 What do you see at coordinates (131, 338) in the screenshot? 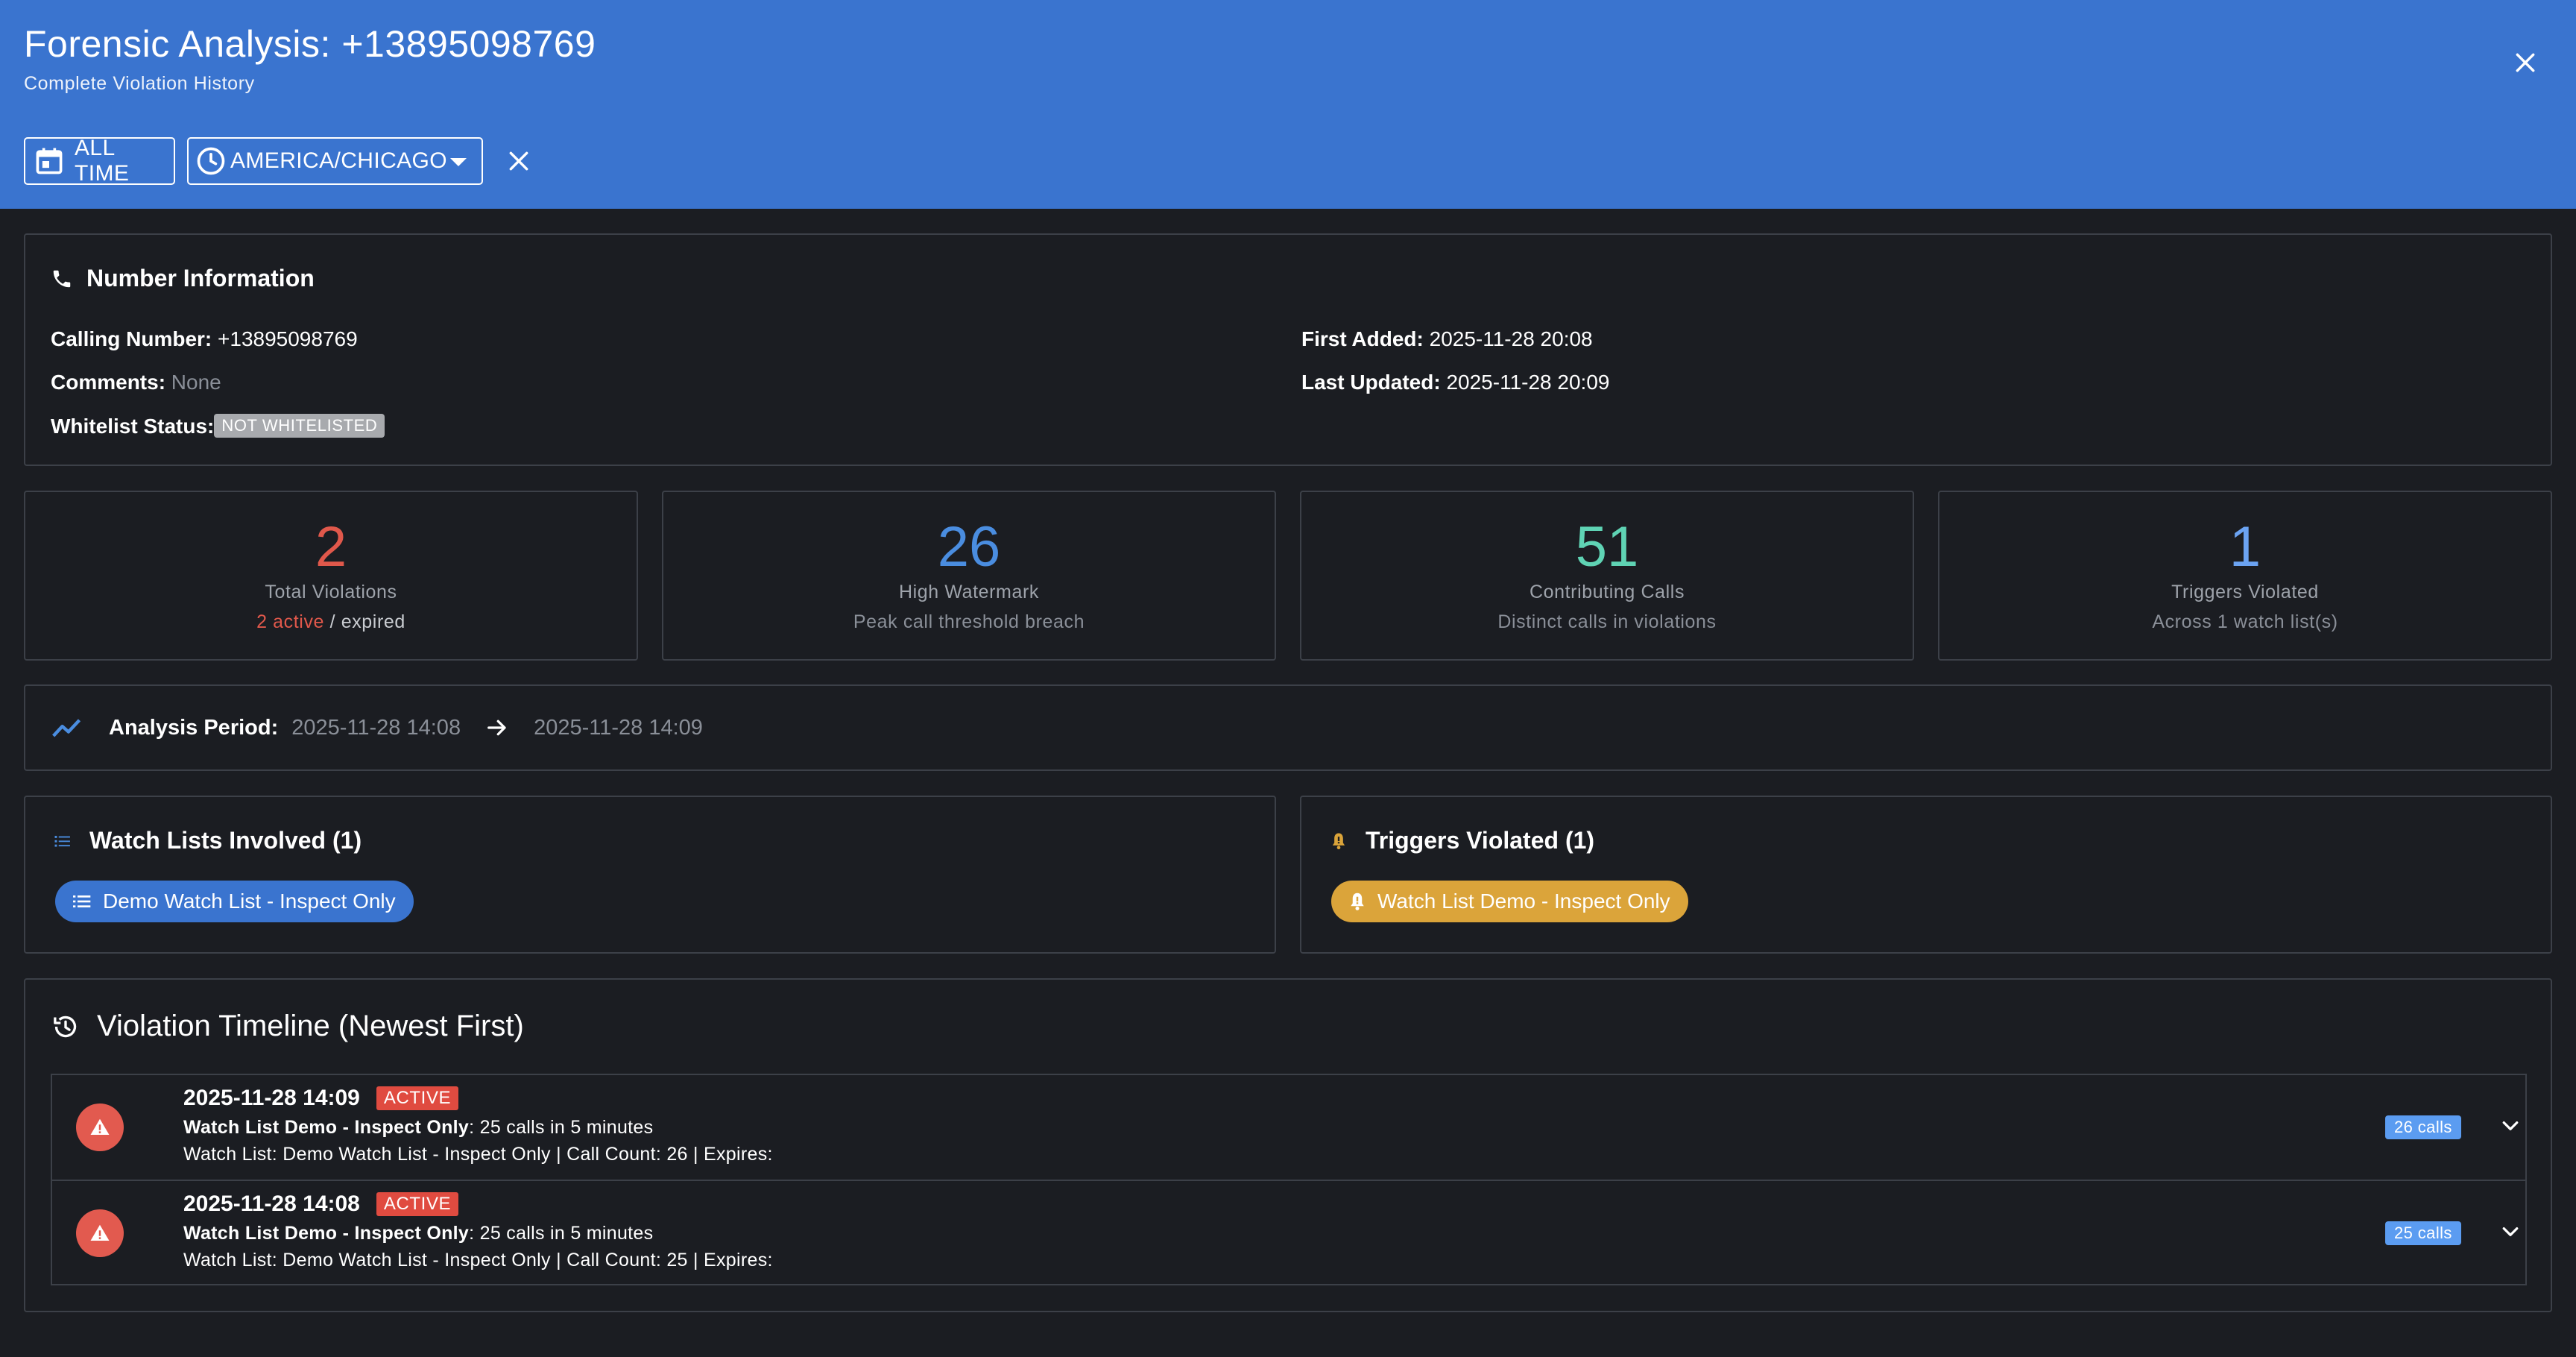
I see `calling-number-label: Calling Number:` at bounding box center [131, 338].